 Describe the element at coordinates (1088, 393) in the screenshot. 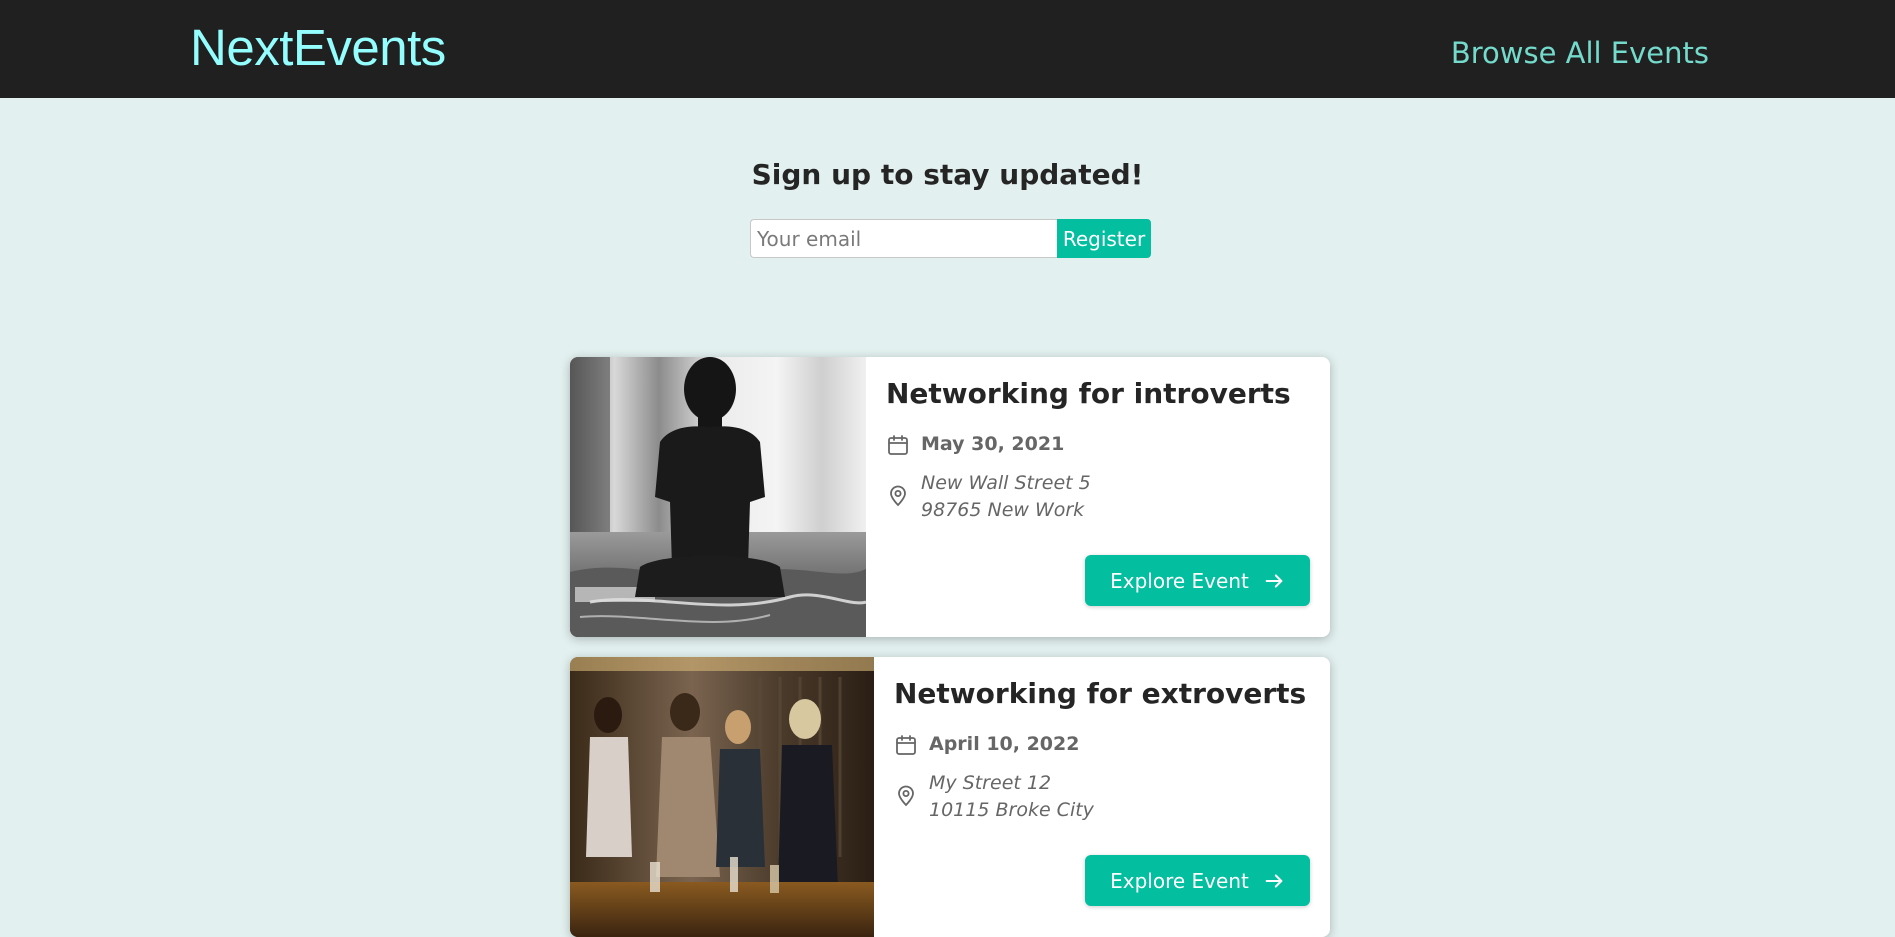

I see `event-title: Networking for introverts` at that location.